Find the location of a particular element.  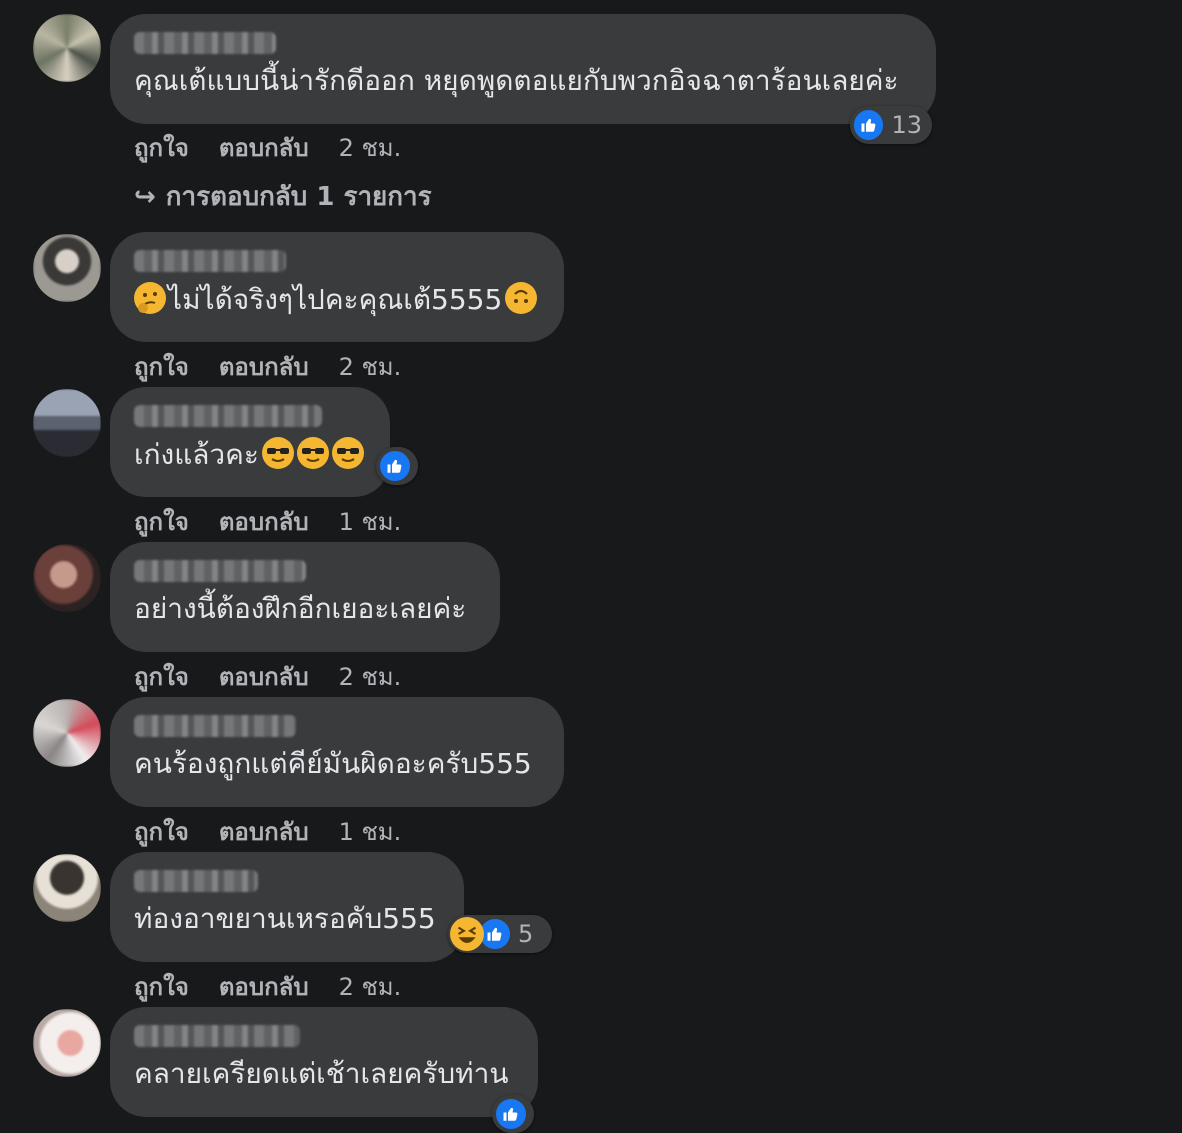

comment-text: เก่งแล้วคะ is located at coordinates (250, 454).